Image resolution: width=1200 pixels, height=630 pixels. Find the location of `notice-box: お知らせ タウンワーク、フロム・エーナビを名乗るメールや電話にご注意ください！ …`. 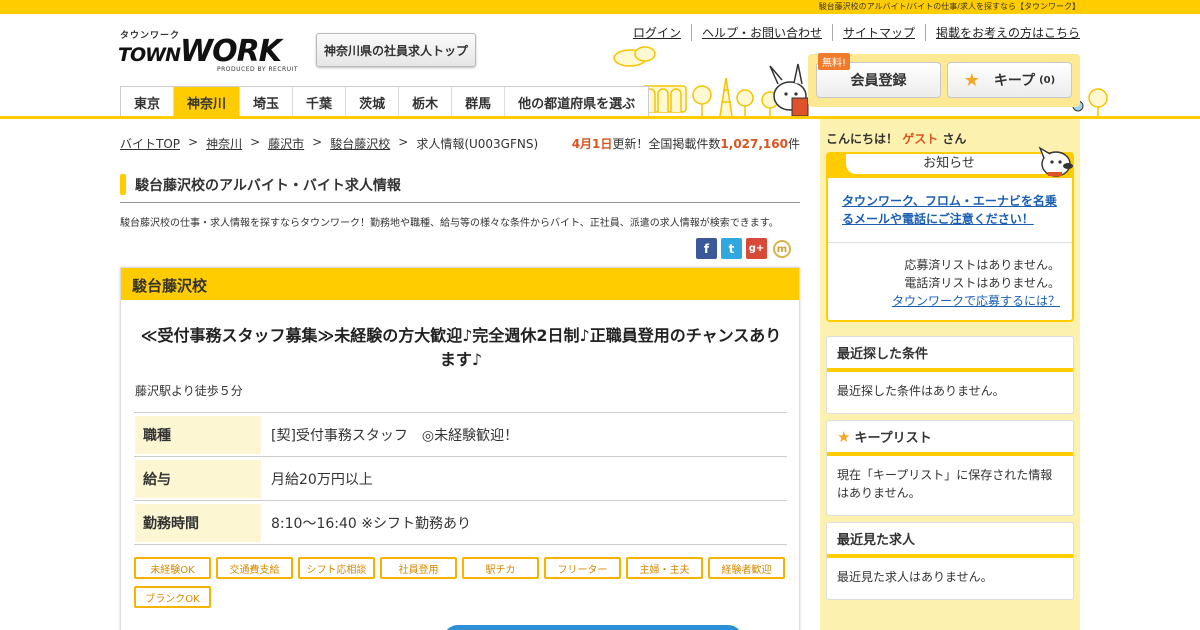

notice-box: お知らせ タウンワーク、フロム・エーナビを名乗るメールや電話にご注意ください！ … is located at coordinates (950, 237).